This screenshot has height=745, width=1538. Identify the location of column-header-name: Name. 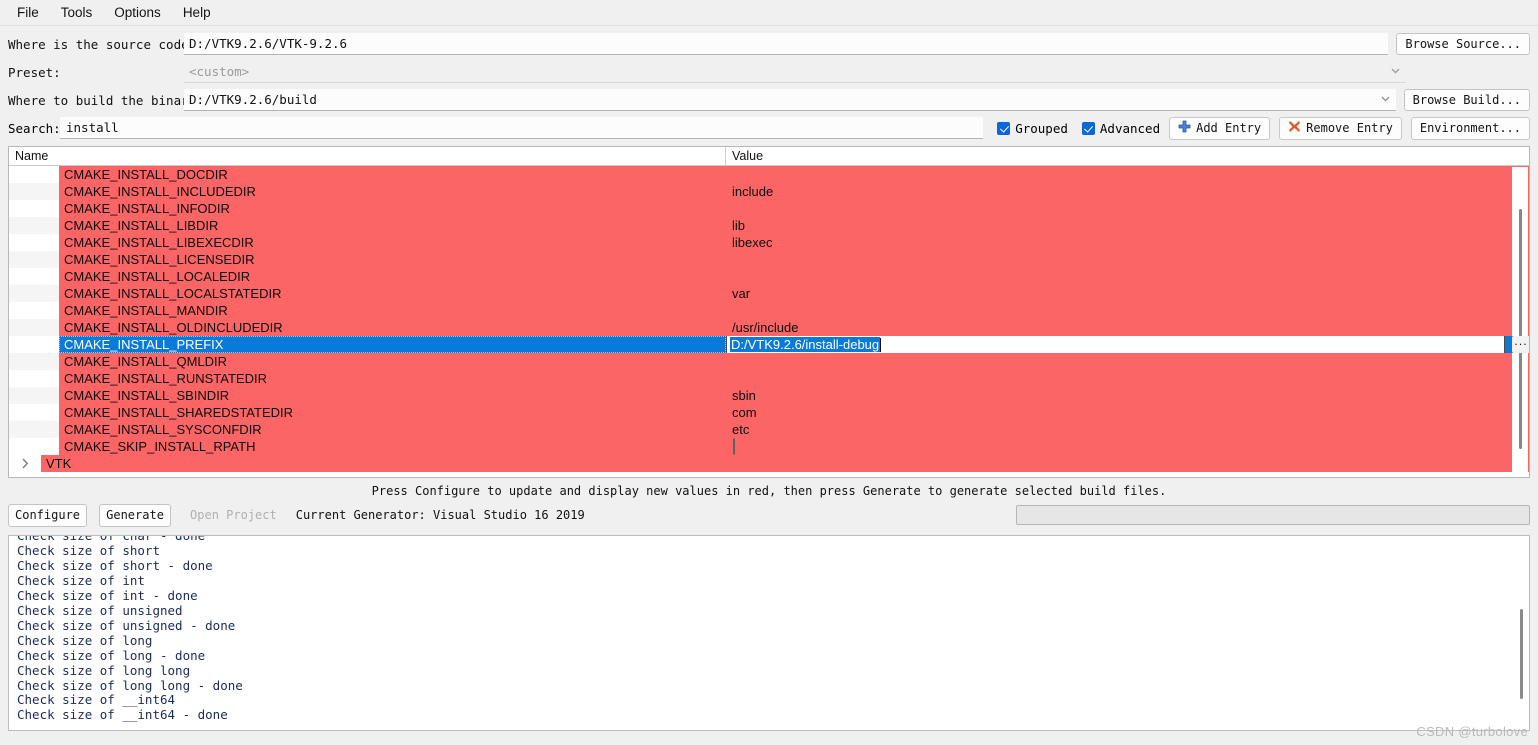
(367, 156).